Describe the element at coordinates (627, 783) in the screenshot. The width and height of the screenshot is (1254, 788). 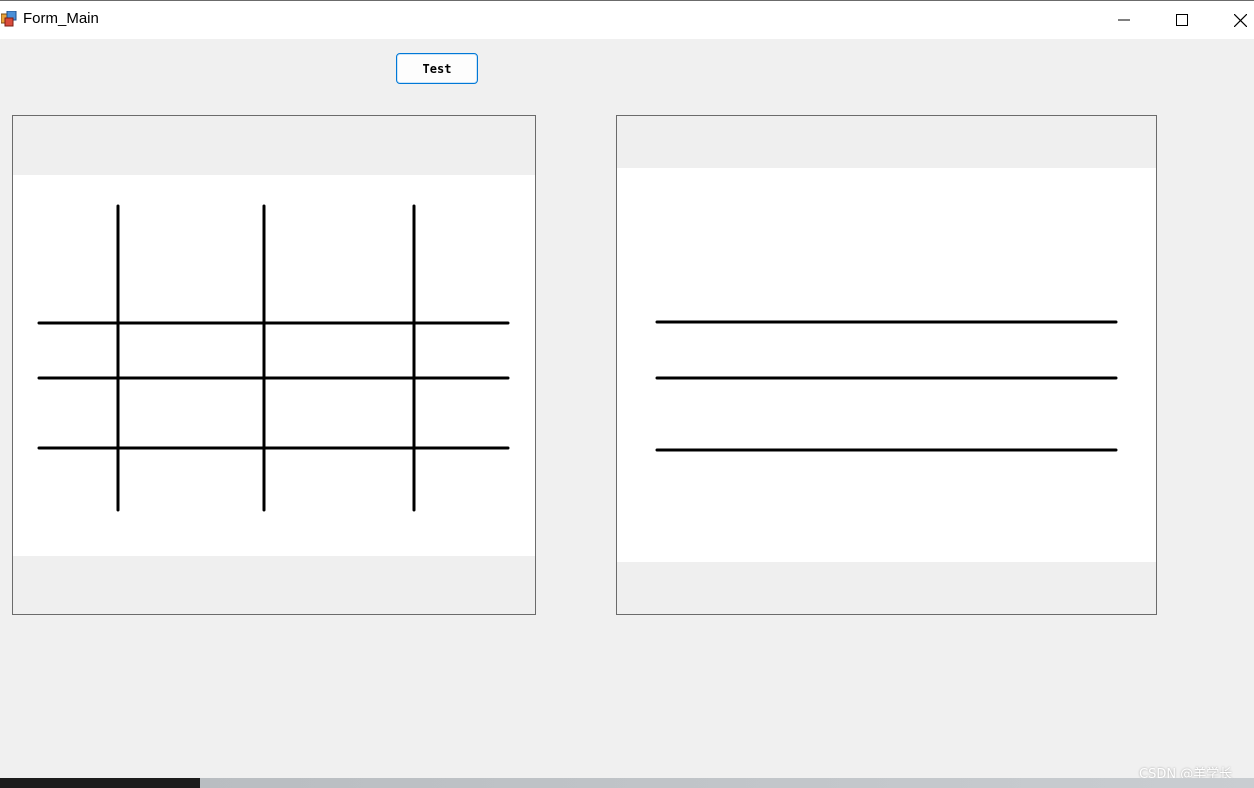
I see `taskbar-strip` at that location.